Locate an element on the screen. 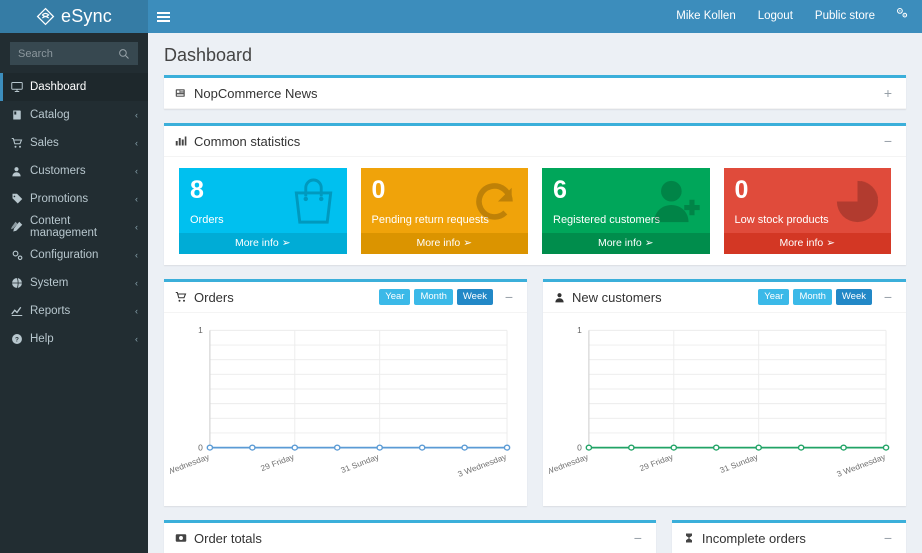 The image size is (922, 553). hamburger-icon is located at coordinates (163, 16).